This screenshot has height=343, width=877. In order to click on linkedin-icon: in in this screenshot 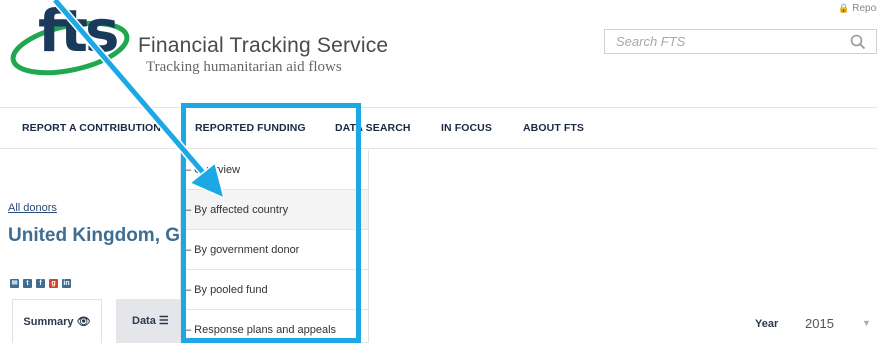, I will do `click(66, 283)`.